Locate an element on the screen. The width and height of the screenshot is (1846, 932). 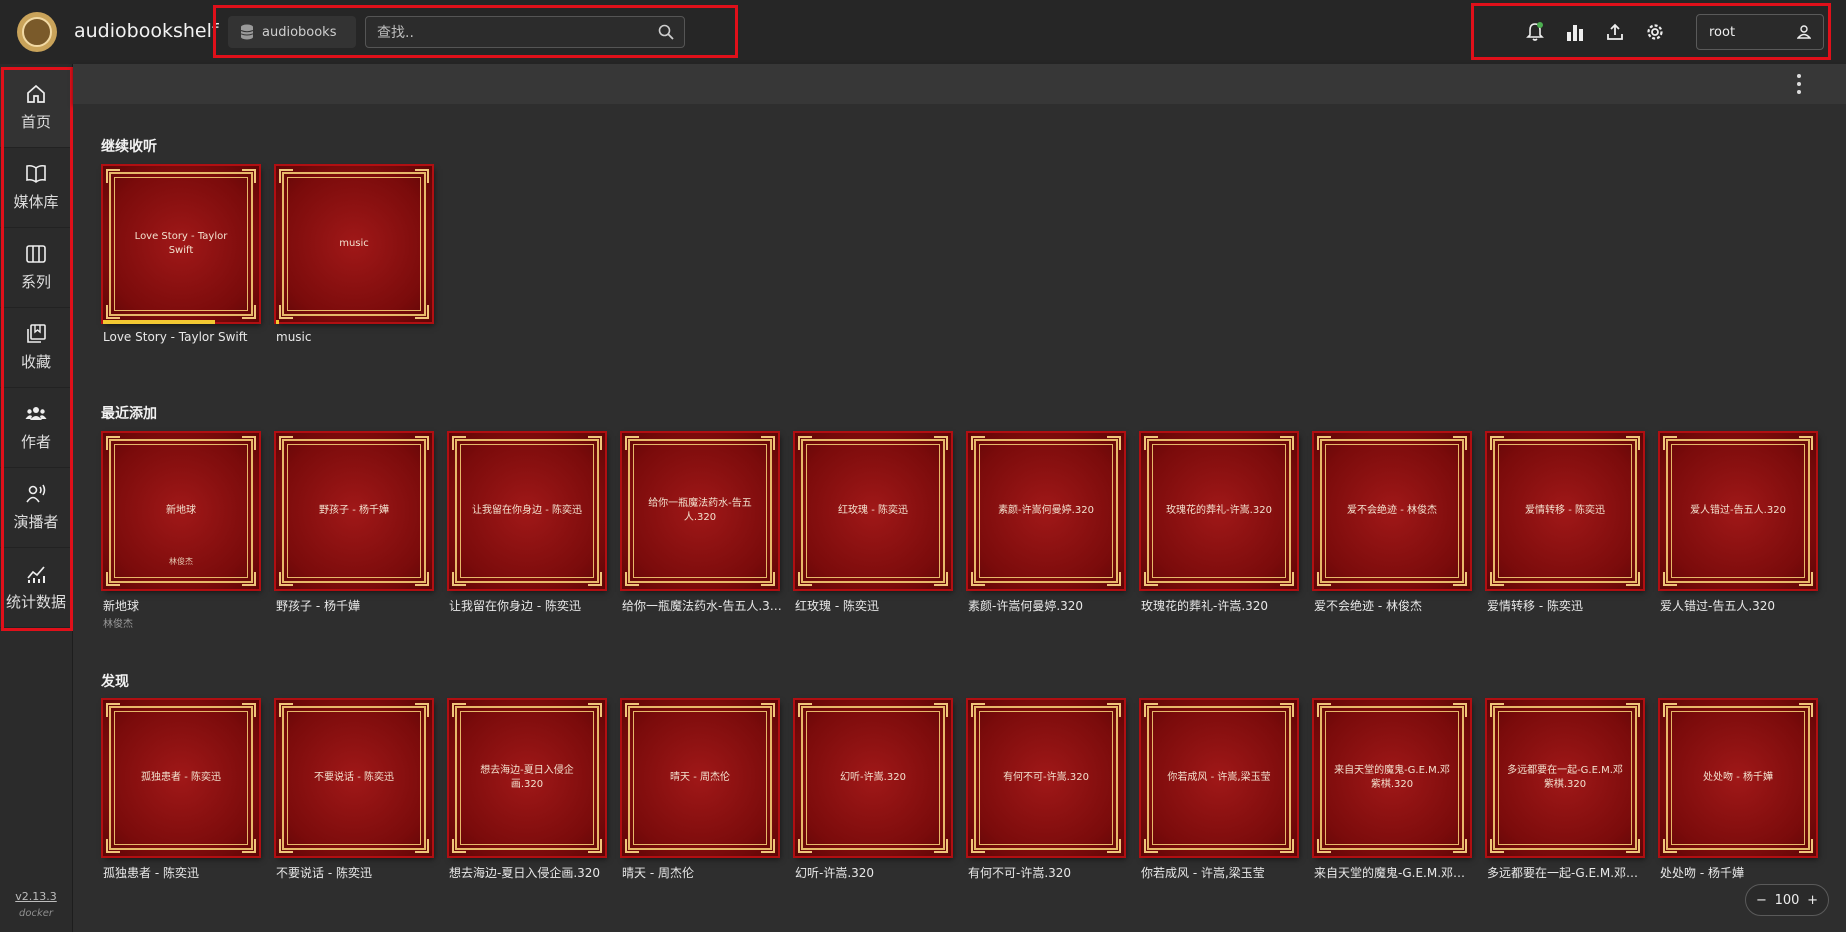
book-title: 幻听-许嵩.320 is located at coordinates (875, 872).